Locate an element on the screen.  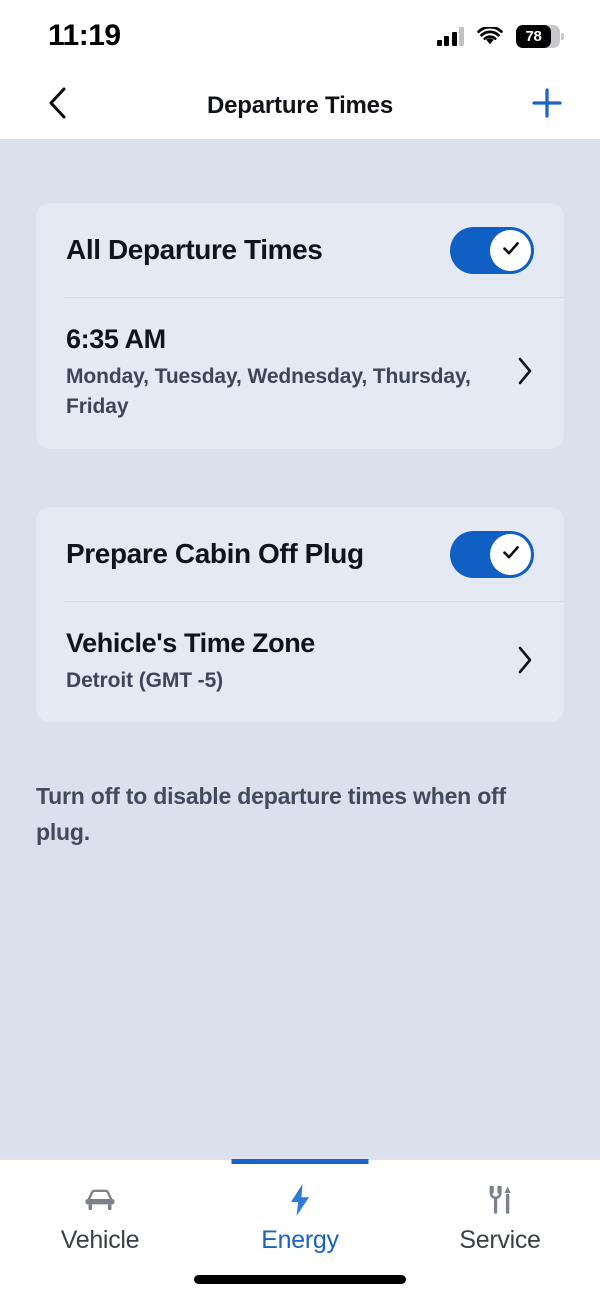
bottom-tab-bar: Vehicle Energy Service is located at coordinates (300, 1229).